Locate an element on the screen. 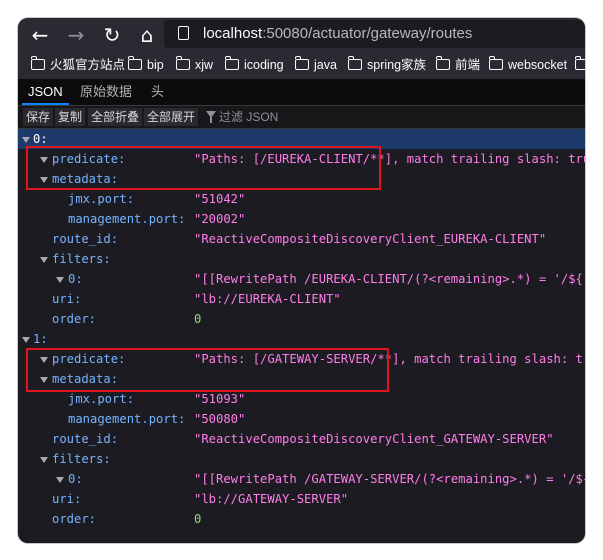  tree-row: uri: "lb://GATEWAY-SERVER" is located at coordinates (301, 499).